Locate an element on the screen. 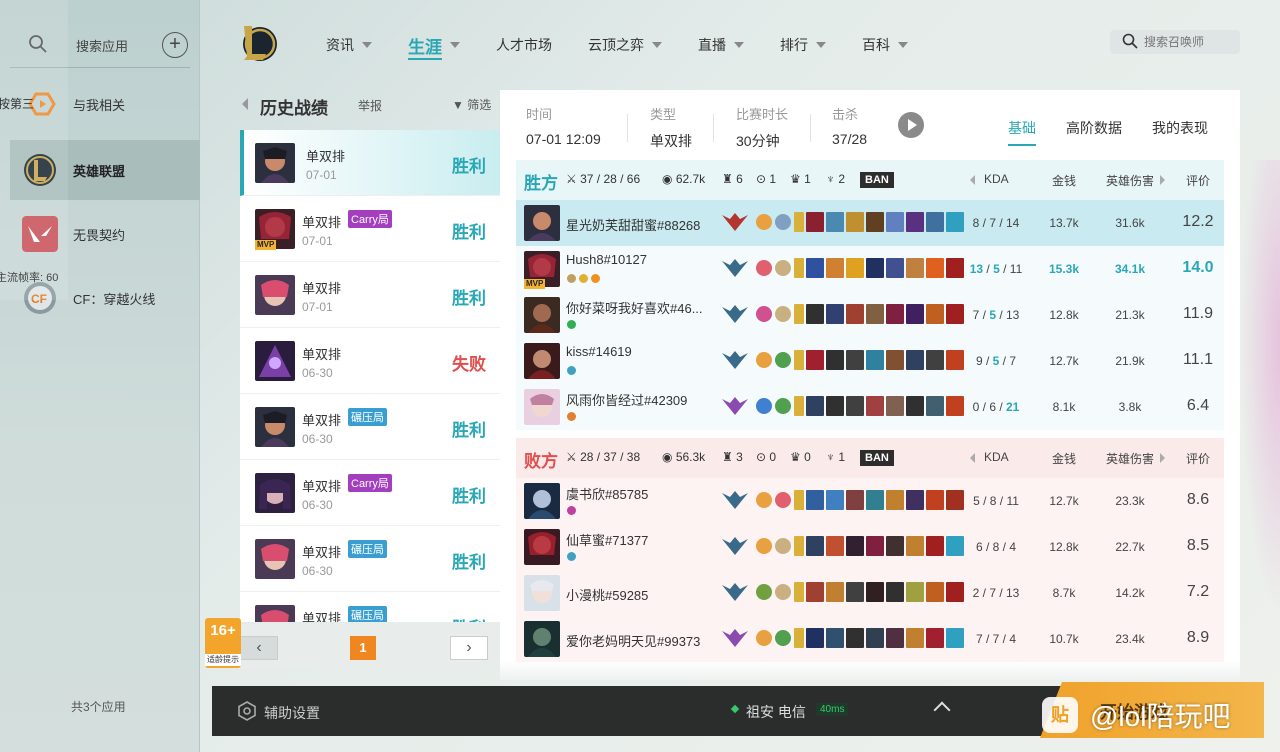 This screenshot has width=1280, height=752. watermark: 贴 @lol陪玩吧 is located at coordinates (1136, 715).